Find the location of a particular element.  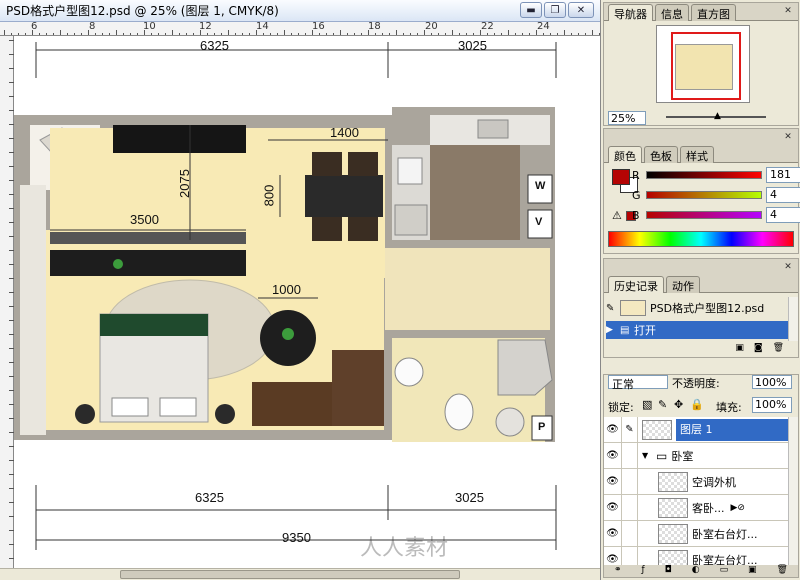

lock-pixels-icon: ✎ is located at coordinates (662, 404).